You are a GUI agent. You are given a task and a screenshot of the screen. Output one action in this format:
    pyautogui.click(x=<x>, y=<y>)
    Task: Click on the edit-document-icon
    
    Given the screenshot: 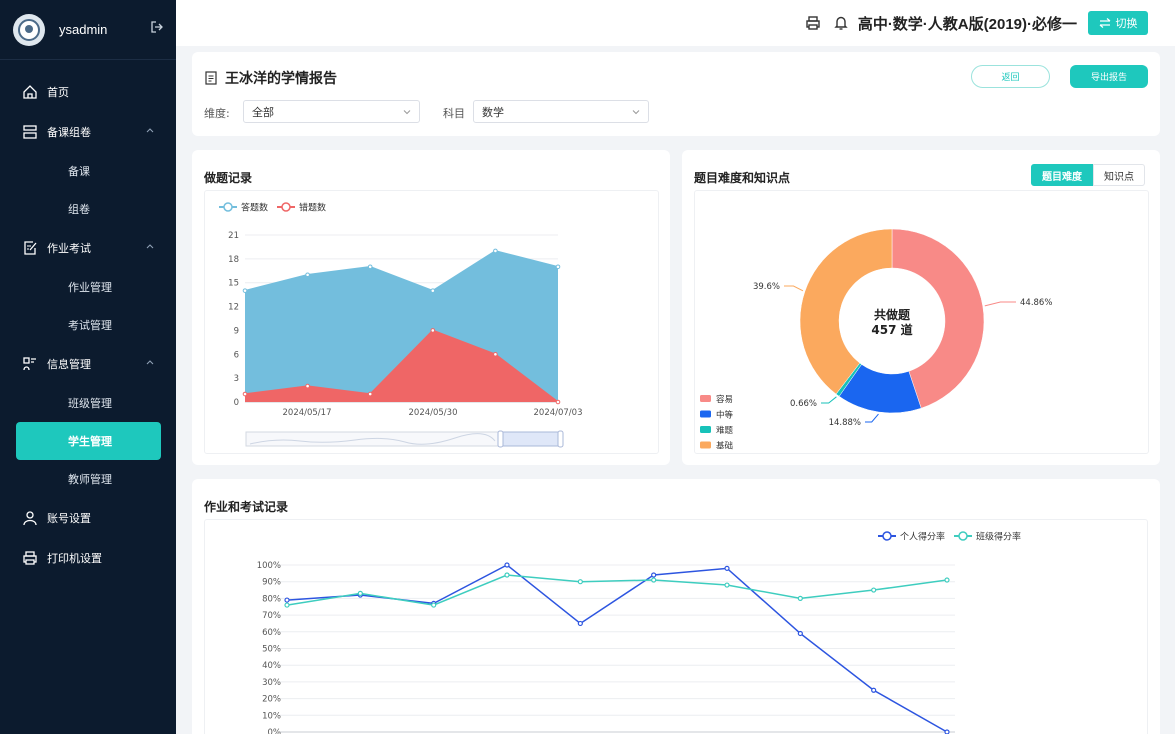 What is the action you would take?
    pyautogui.click(x=30, y=248)
    